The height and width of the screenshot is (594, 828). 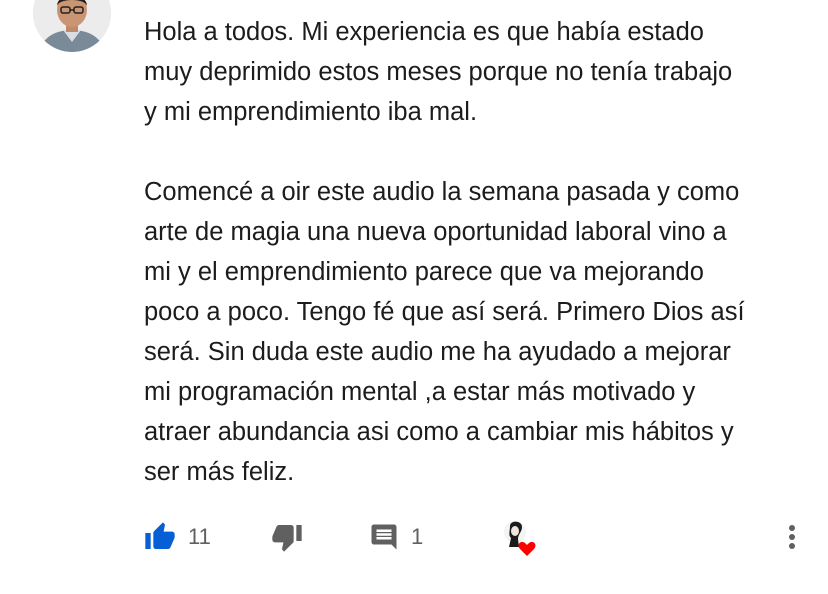 What do you see at coordinates (177, 537) in the screenshot?
I see `like-button: 11` at bounding box center [177, 537].